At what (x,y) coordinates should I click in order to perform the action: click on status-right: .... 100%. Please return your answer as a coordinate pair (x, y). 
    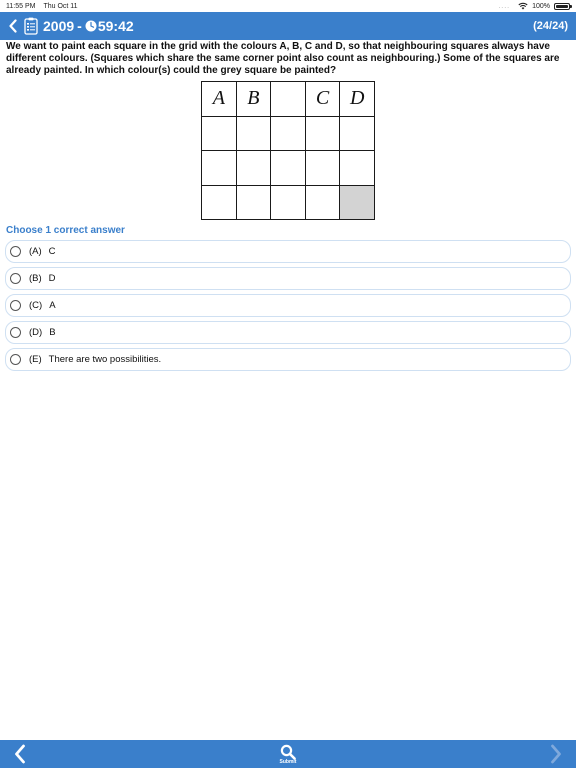
    Looking at the image, I should click on (535, 6).